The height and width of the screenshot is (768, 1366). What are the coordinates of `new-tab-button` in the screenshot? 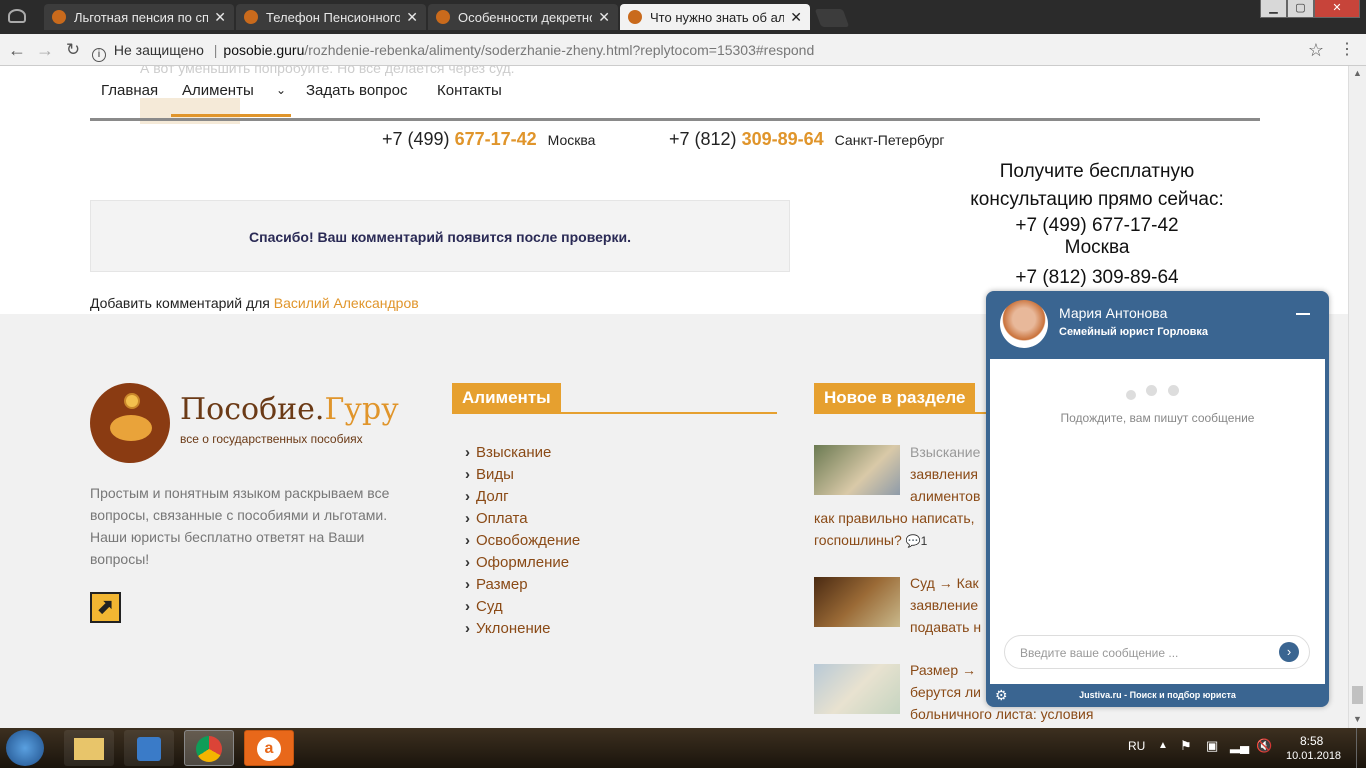 It's located at (832, 18).